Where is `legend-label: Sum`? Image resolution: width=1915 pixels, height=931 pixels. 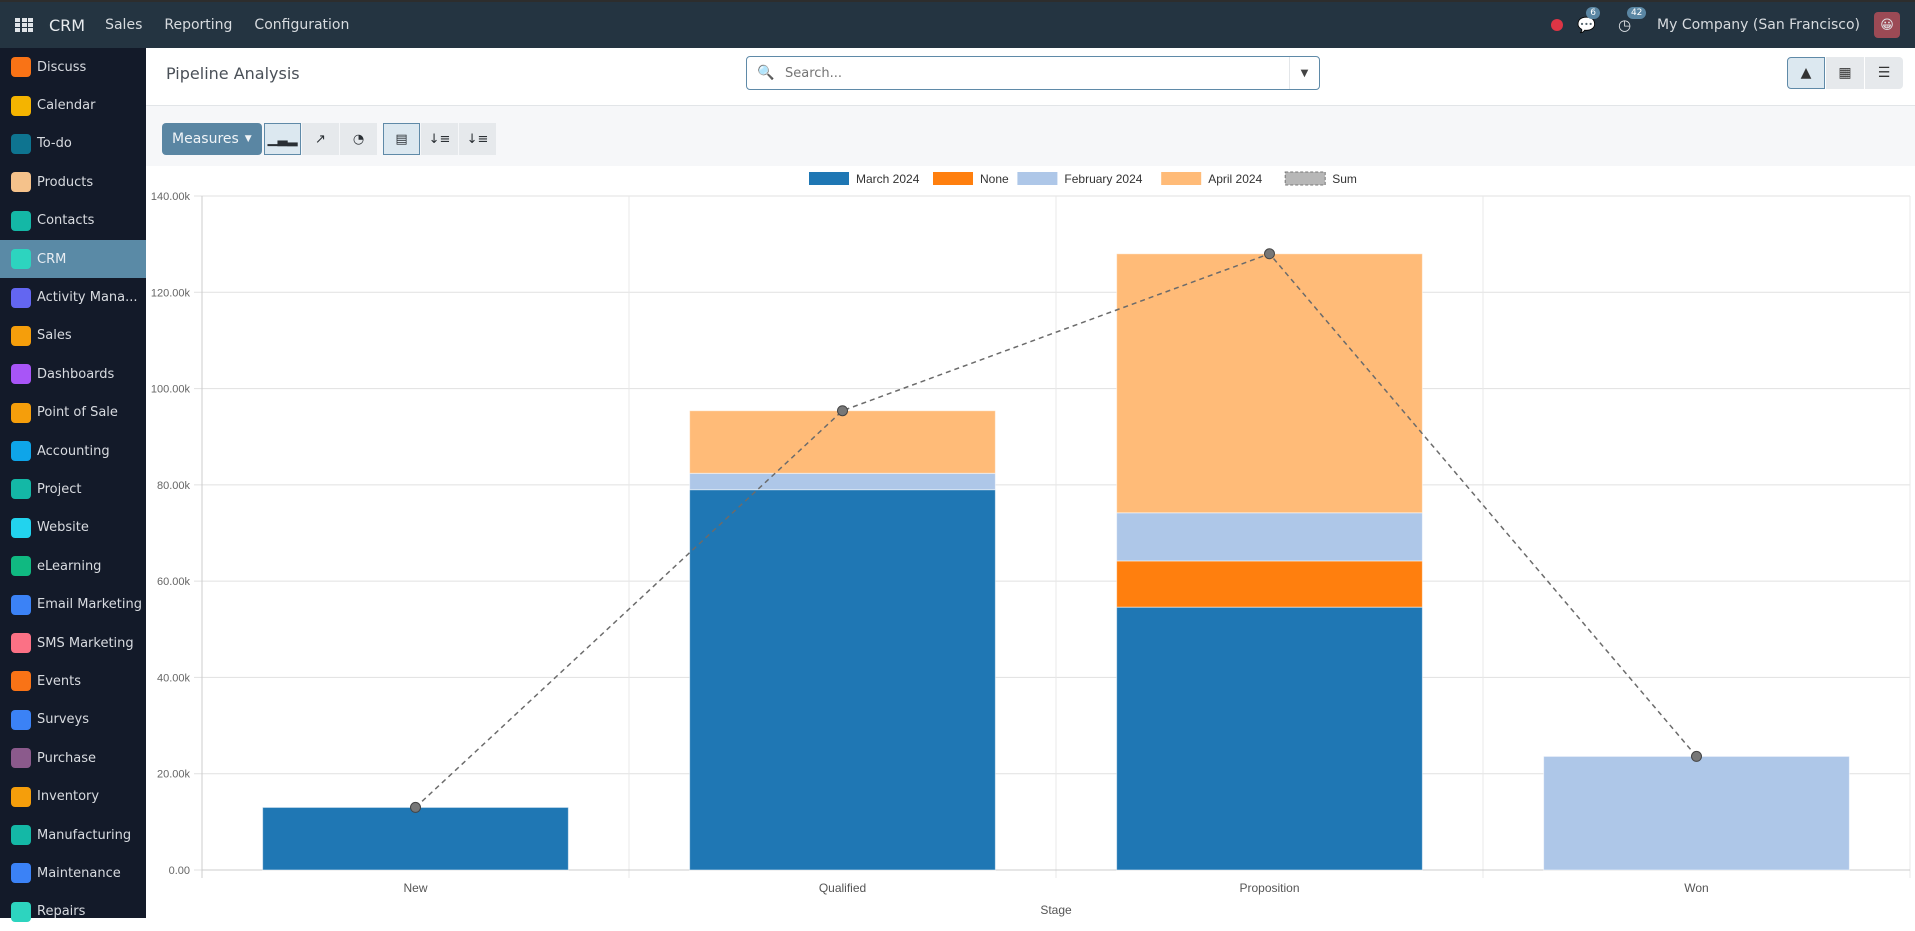 legend-label: Sum is located at coordinates (1344, 179).